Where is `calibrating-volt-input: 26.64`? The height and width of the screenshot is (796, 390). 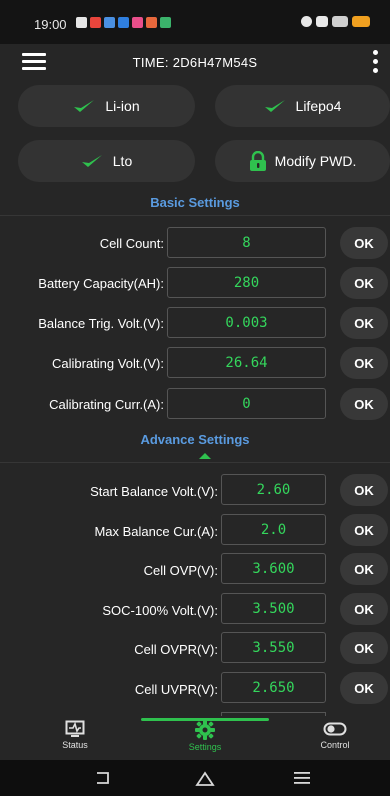
calibrating-volt-input: 26.64 is located at coordinates (246, 362).